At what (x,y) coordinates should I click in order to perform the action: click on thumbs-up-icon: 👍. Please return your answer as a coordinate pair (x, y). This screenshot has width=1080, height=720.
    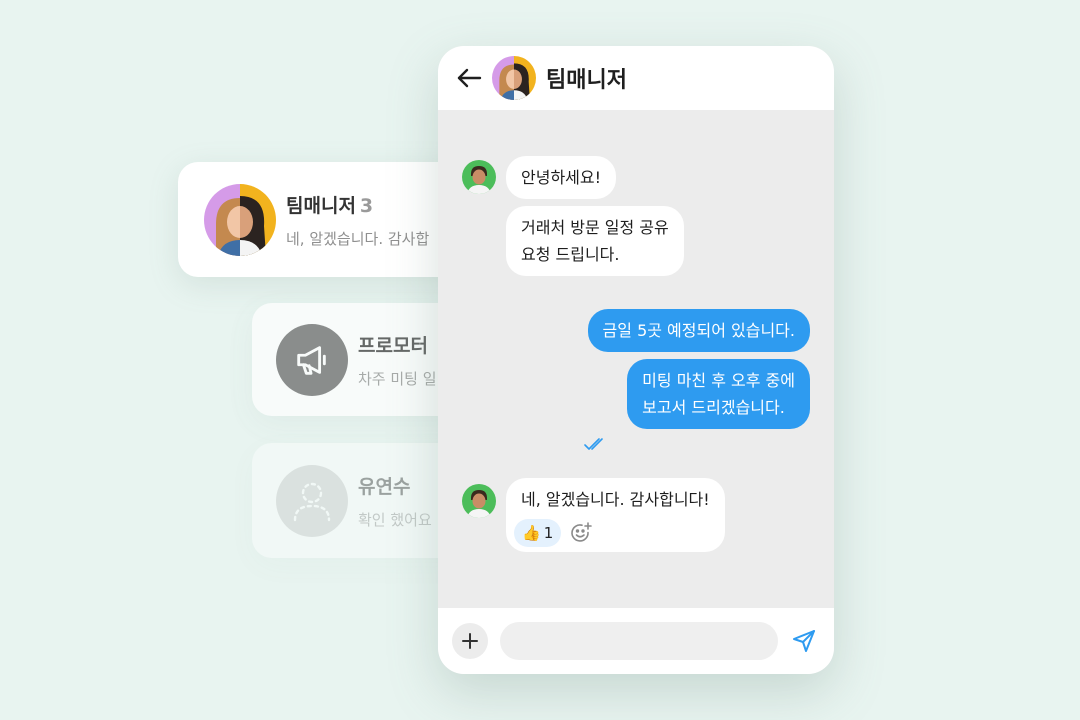
    Looking at the image, I should click on (531, 533).